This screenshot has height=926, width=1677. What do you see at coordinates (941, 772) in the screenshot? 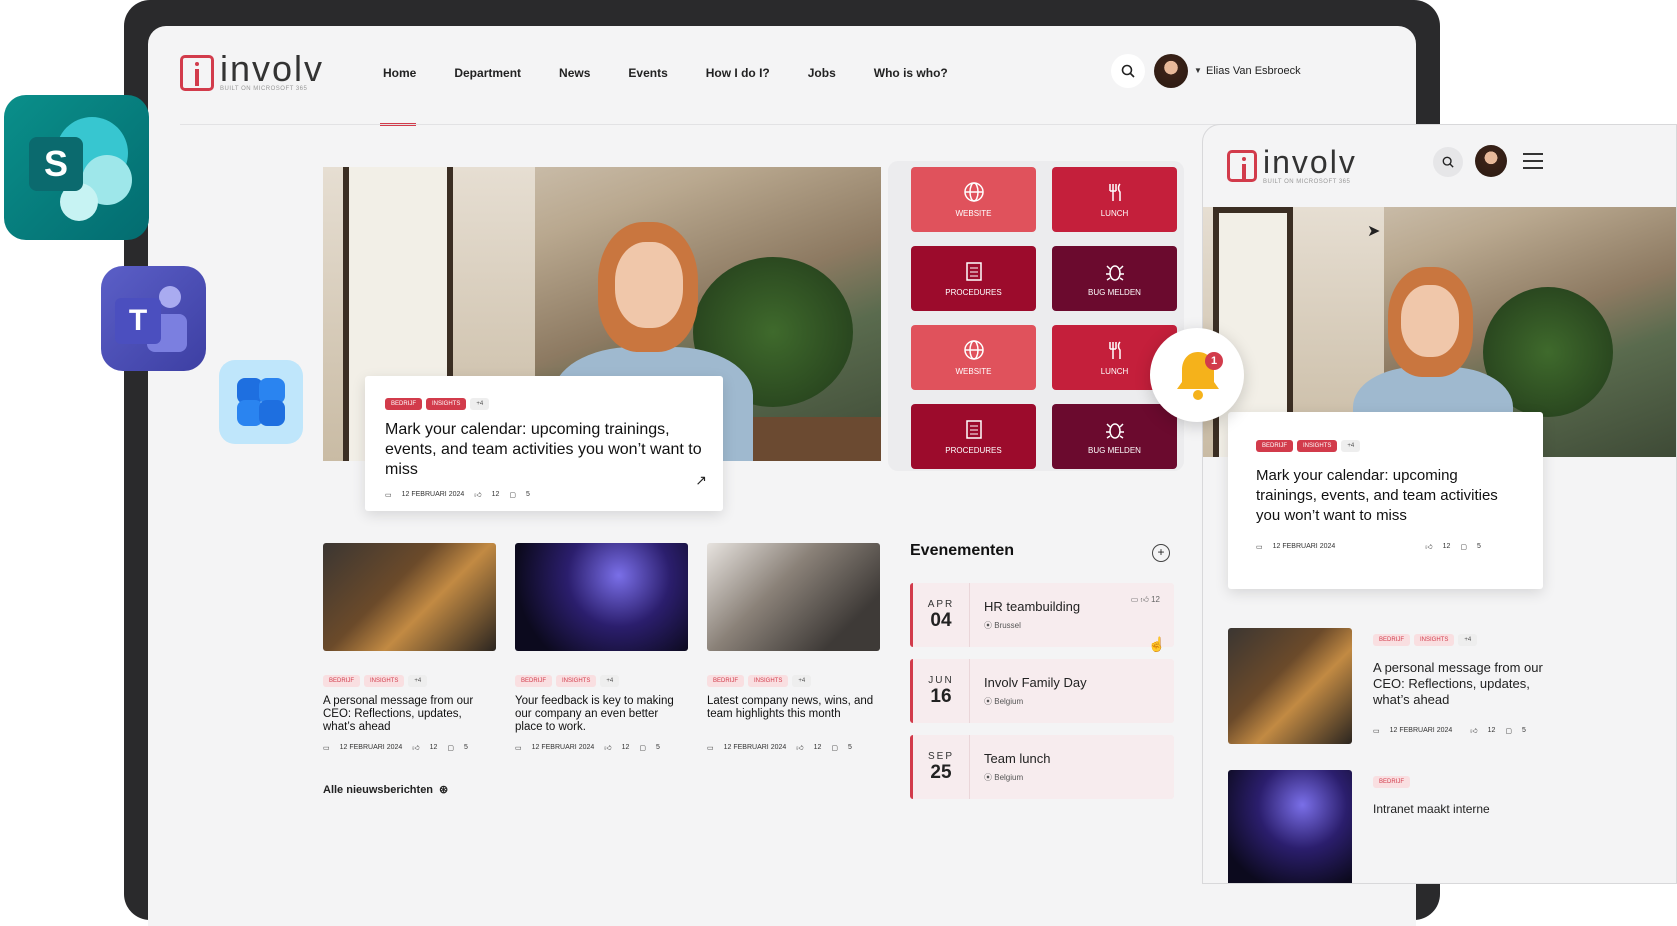
I see `event-day: 25` at bounding box center [941, 772].